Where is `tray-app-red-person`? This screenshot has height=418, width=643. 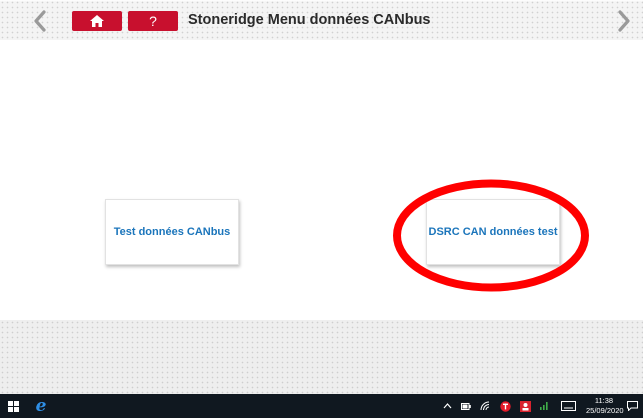 tray-app-red-person is located at coordinates (525, 406).